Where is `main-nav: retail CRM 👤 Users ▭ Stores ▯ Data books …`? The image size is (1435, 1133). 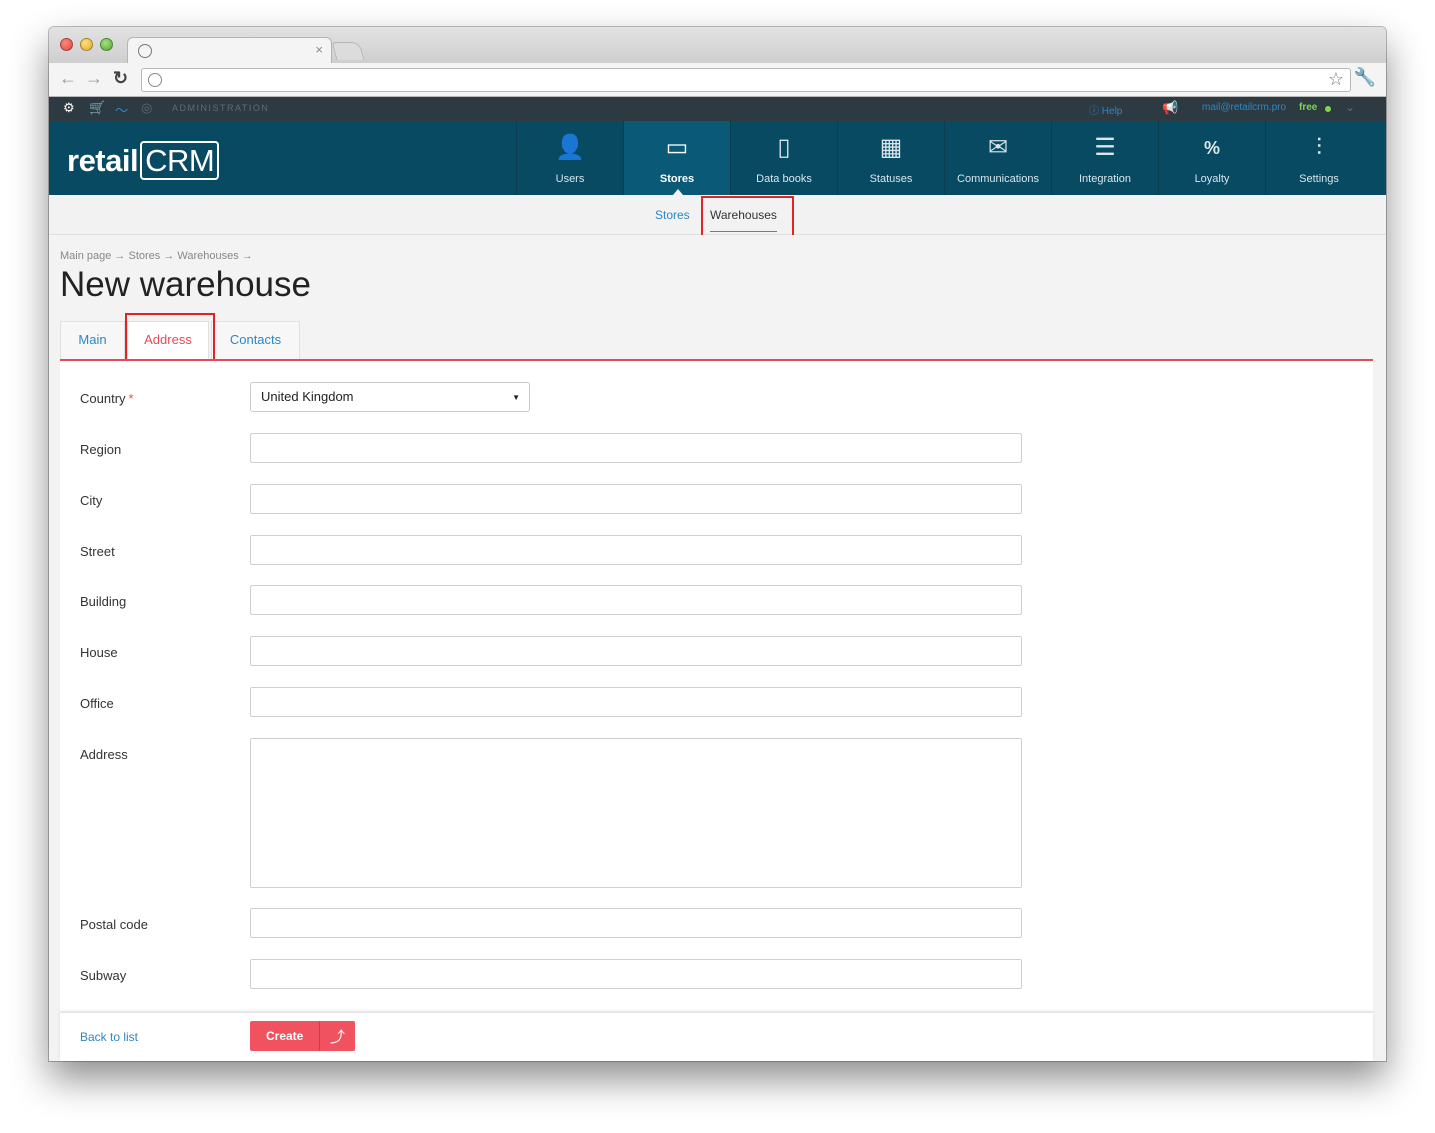 main-nav: retail CRM 👤 Users ▭ Stores ▯ Data books … is located at coordinates (717, 158).